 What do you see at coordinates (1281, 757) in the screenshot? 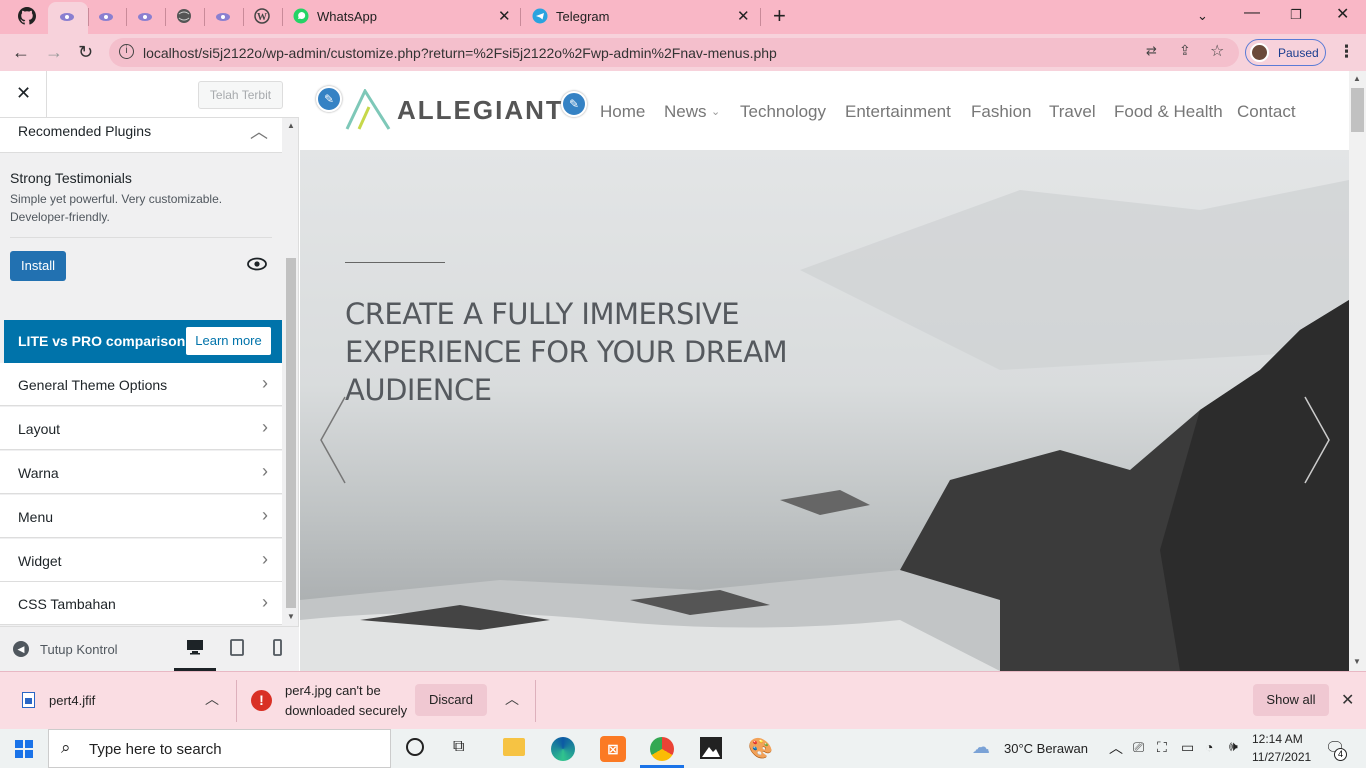
I see `clock-date: 11/27/2021` at bounding box center [1281, 757].